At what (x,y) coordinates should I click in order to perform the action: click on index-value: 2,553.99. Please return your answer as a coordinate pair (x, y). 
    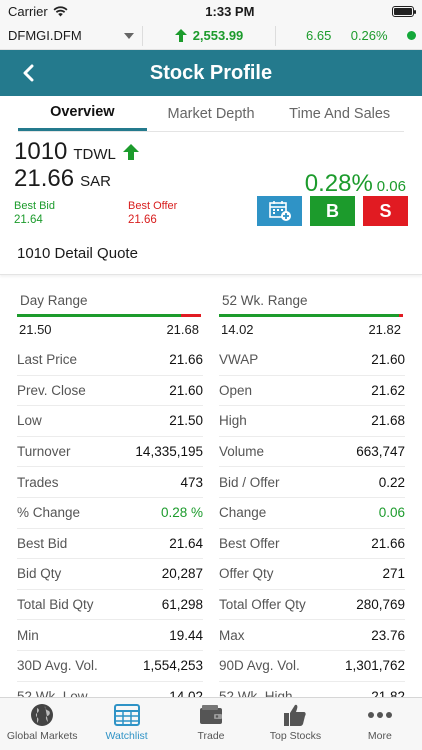
    Looking at the image, I should click on (218, 35).